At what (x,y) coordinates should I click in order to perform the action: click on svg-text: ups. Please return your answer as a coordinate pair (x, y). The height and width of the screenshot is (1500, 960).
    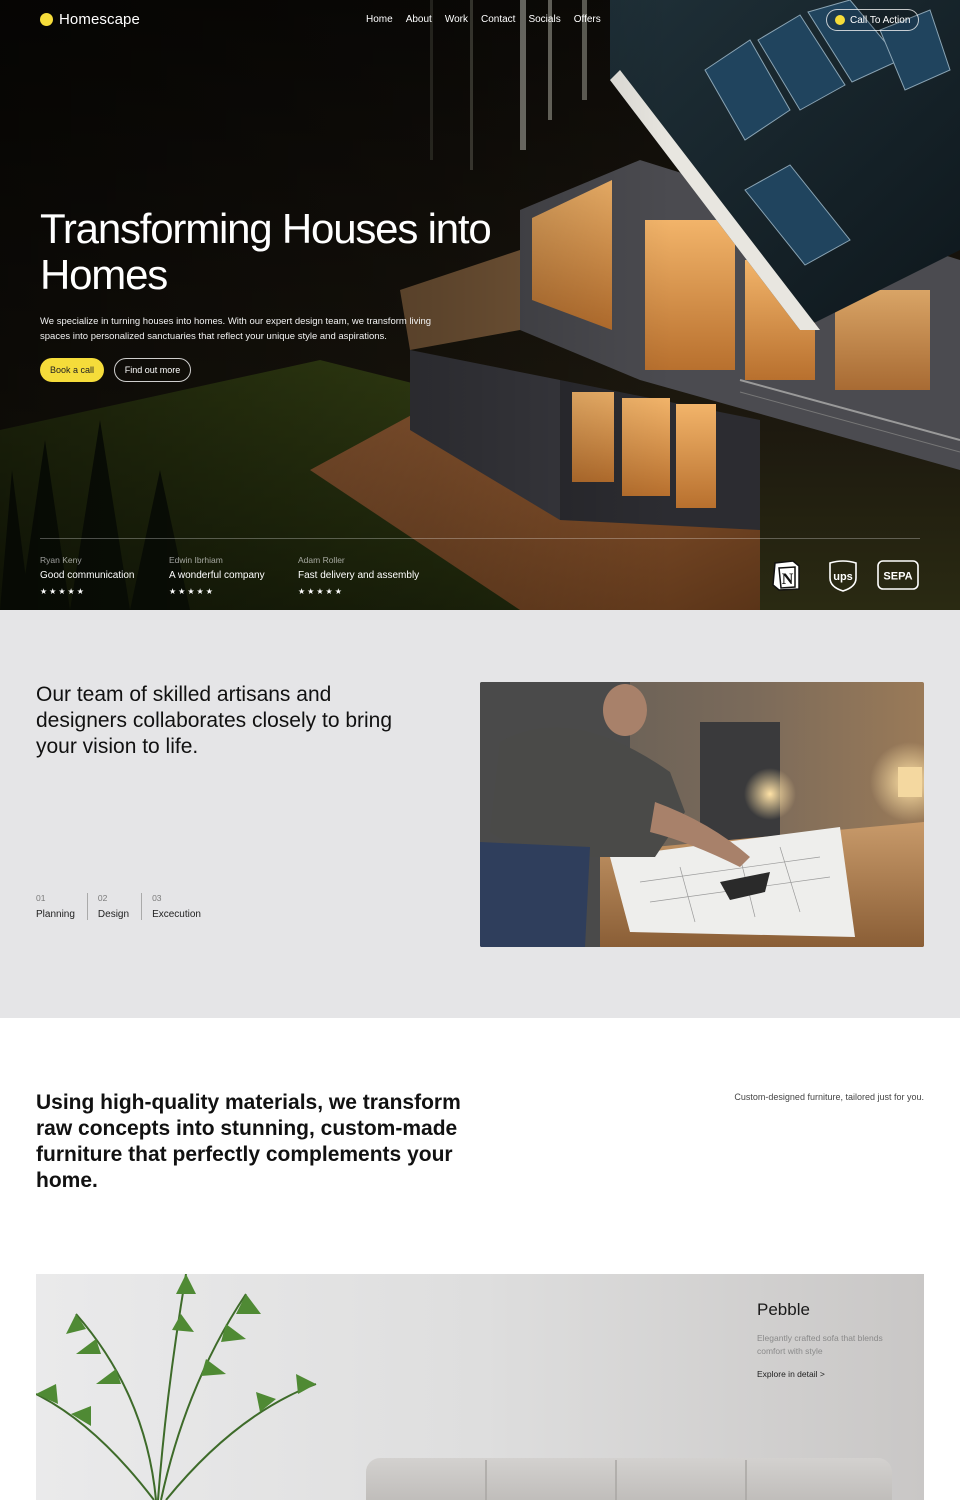
    Looking at the image, I should click on (843, 577).